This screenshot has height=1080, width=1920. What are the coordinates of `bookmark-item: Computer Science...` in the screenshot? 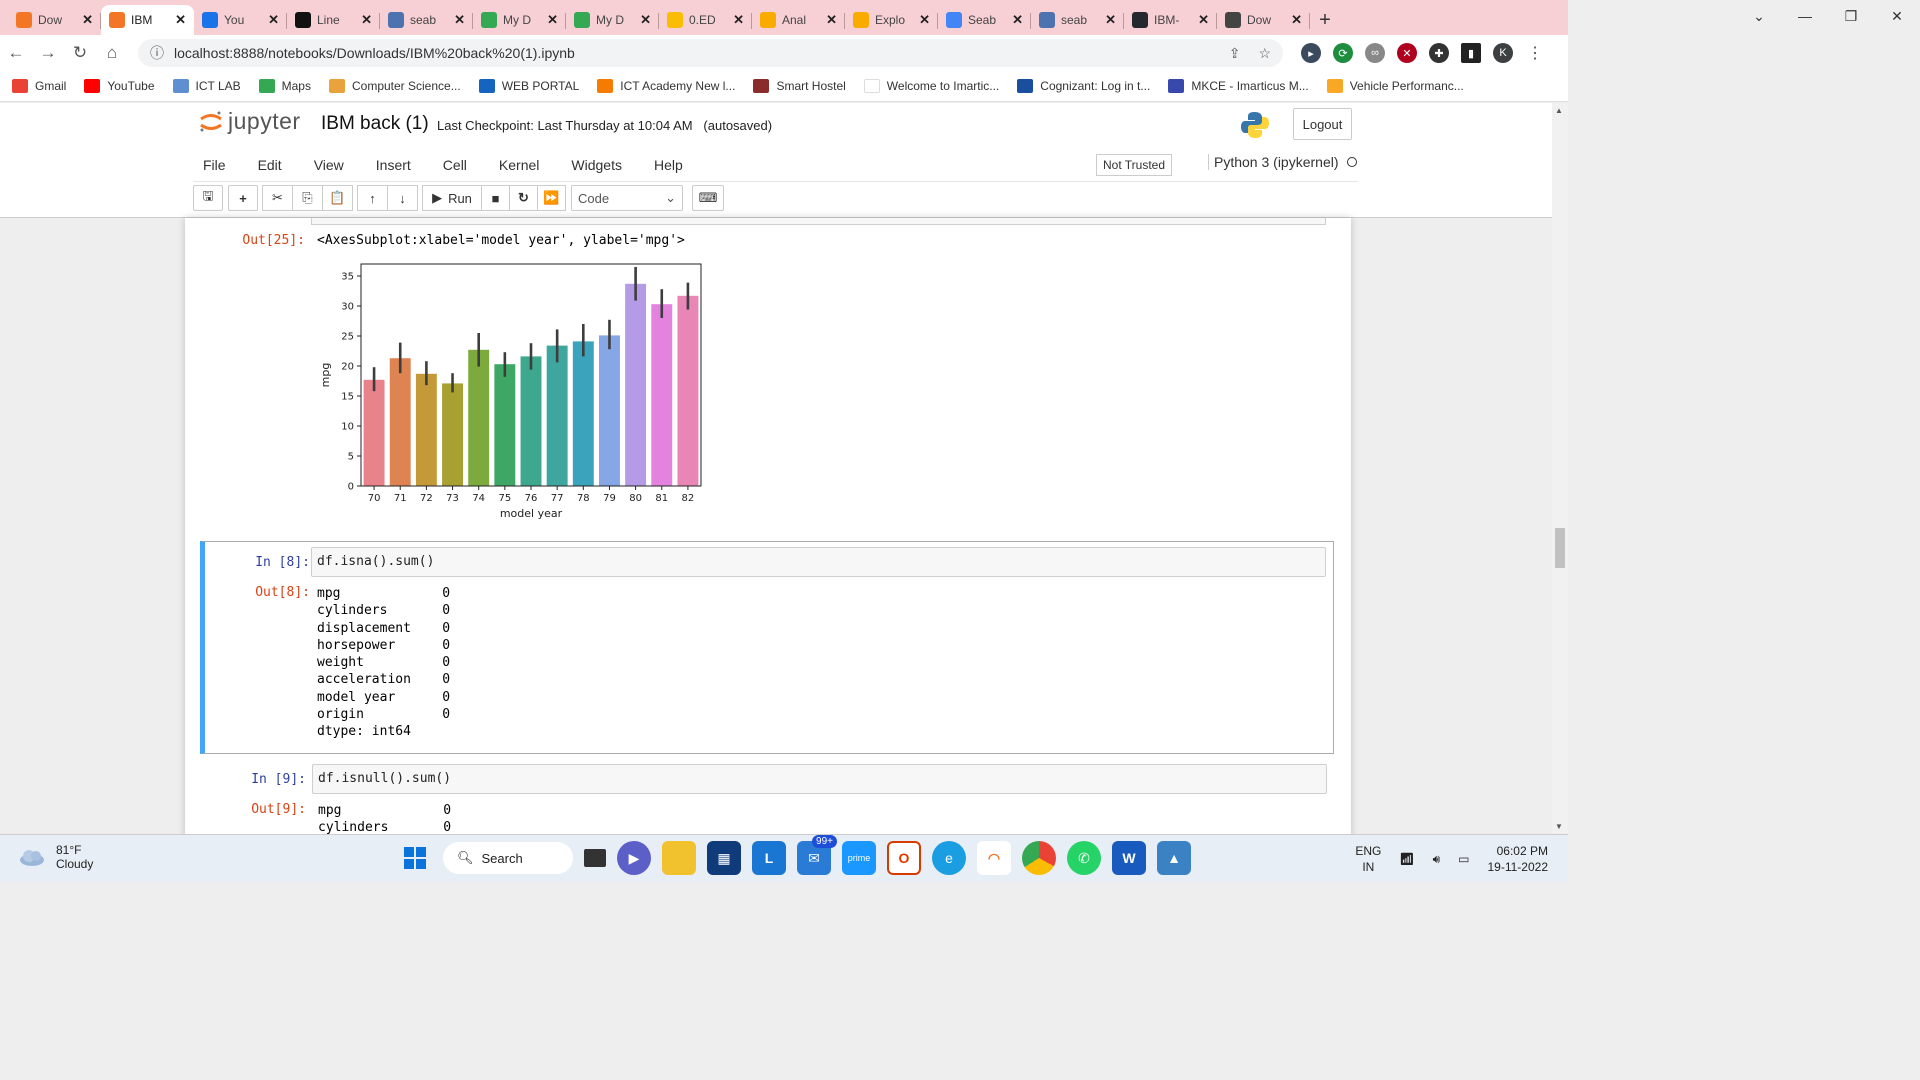 It's located at (394, 86).